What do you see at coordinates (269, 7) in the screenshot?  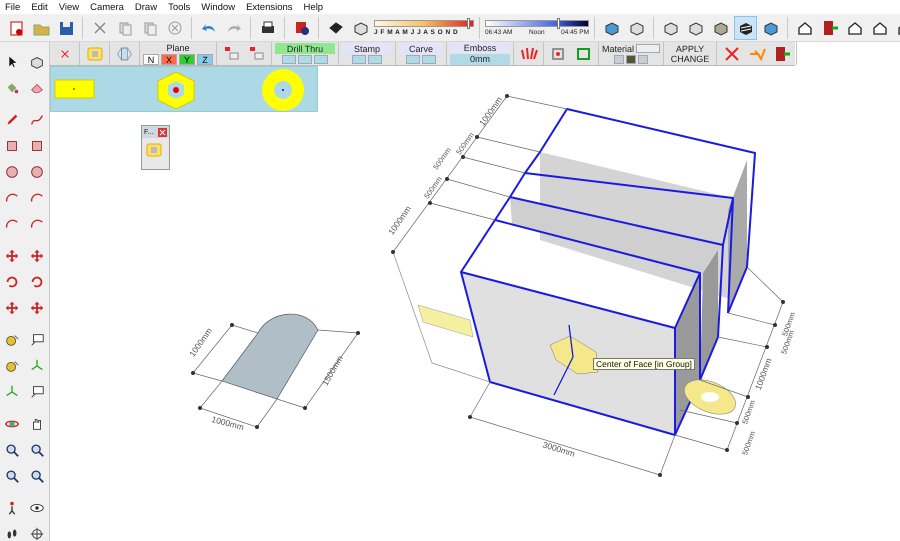 I see `menu-item: Extensions` at bounding box center [269, 7].